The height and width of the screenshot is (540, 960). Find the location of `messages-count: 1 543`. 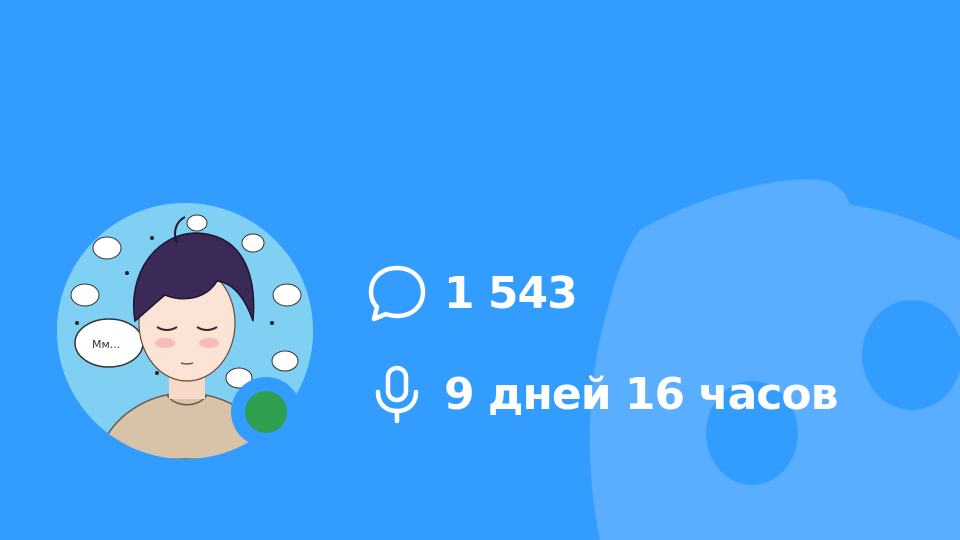

messages-count: 1 543 is located at coordinates (511, 293).